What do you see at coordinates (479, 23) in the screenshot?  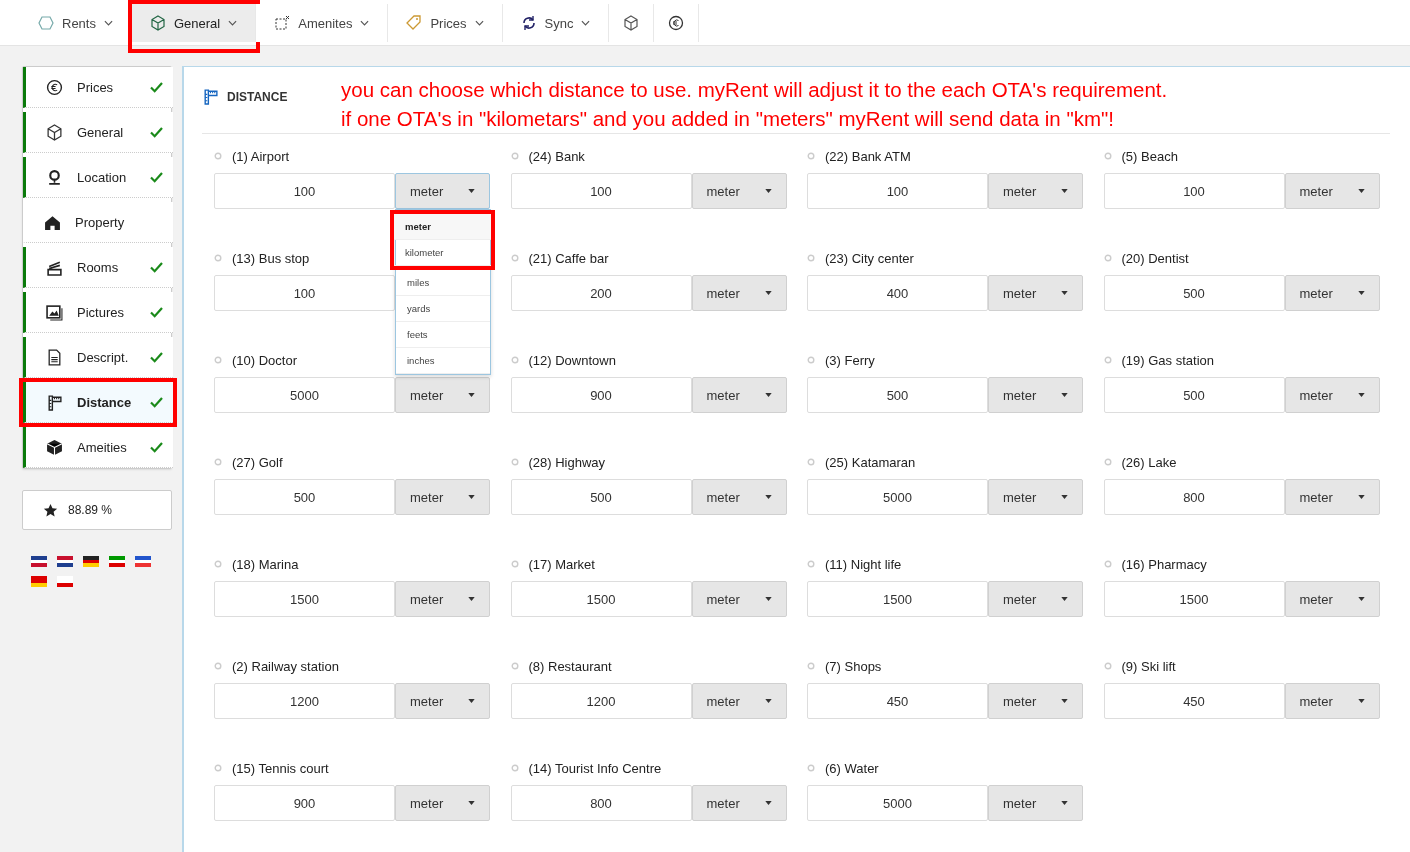 I see `chevron-icon` at bounding box center [479, 23].